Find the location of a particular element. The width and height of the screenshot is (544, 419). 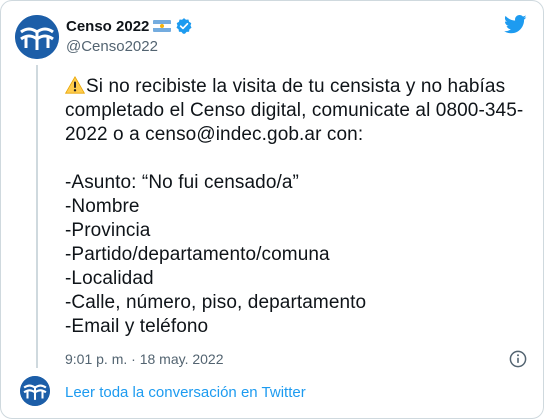

info-icon is located at coordinates (518, 359).